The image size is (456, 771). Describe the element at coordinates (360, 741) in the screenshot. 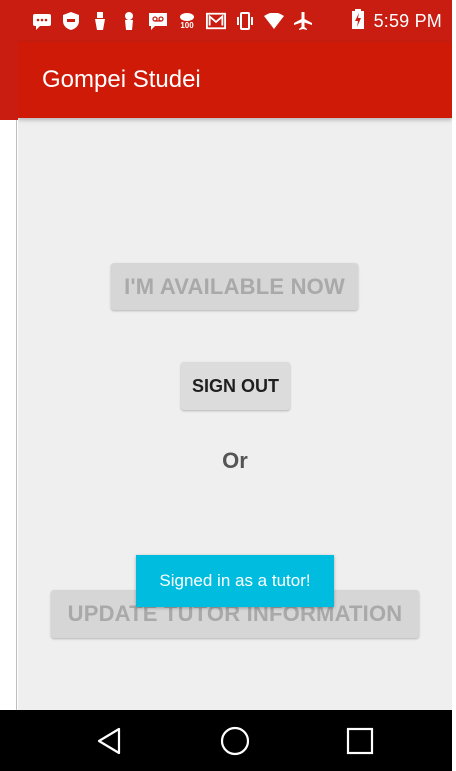

I see `recents-icon` at that location.